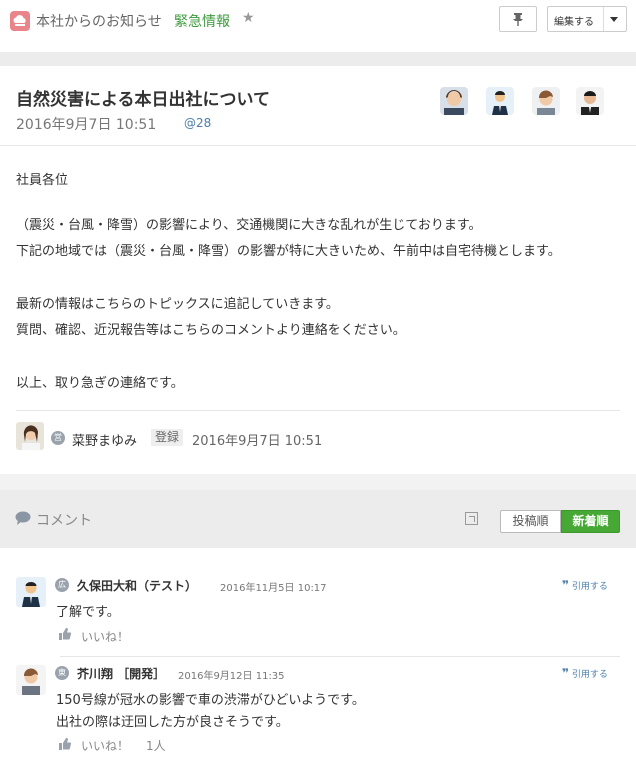 Image resolution: width=636 pixels, height=759 pixels. I want to click on comment-divider, so click(340, 656).